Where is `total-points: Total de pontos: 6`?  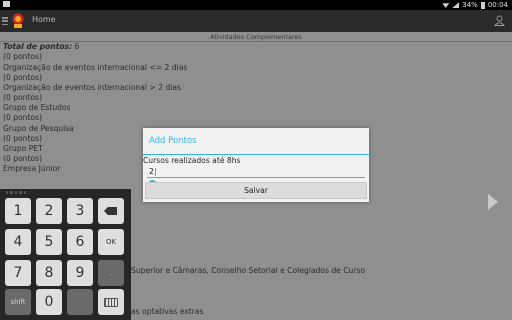
total-points: Total de pontos: 6 is located at coordinates (41, 47).